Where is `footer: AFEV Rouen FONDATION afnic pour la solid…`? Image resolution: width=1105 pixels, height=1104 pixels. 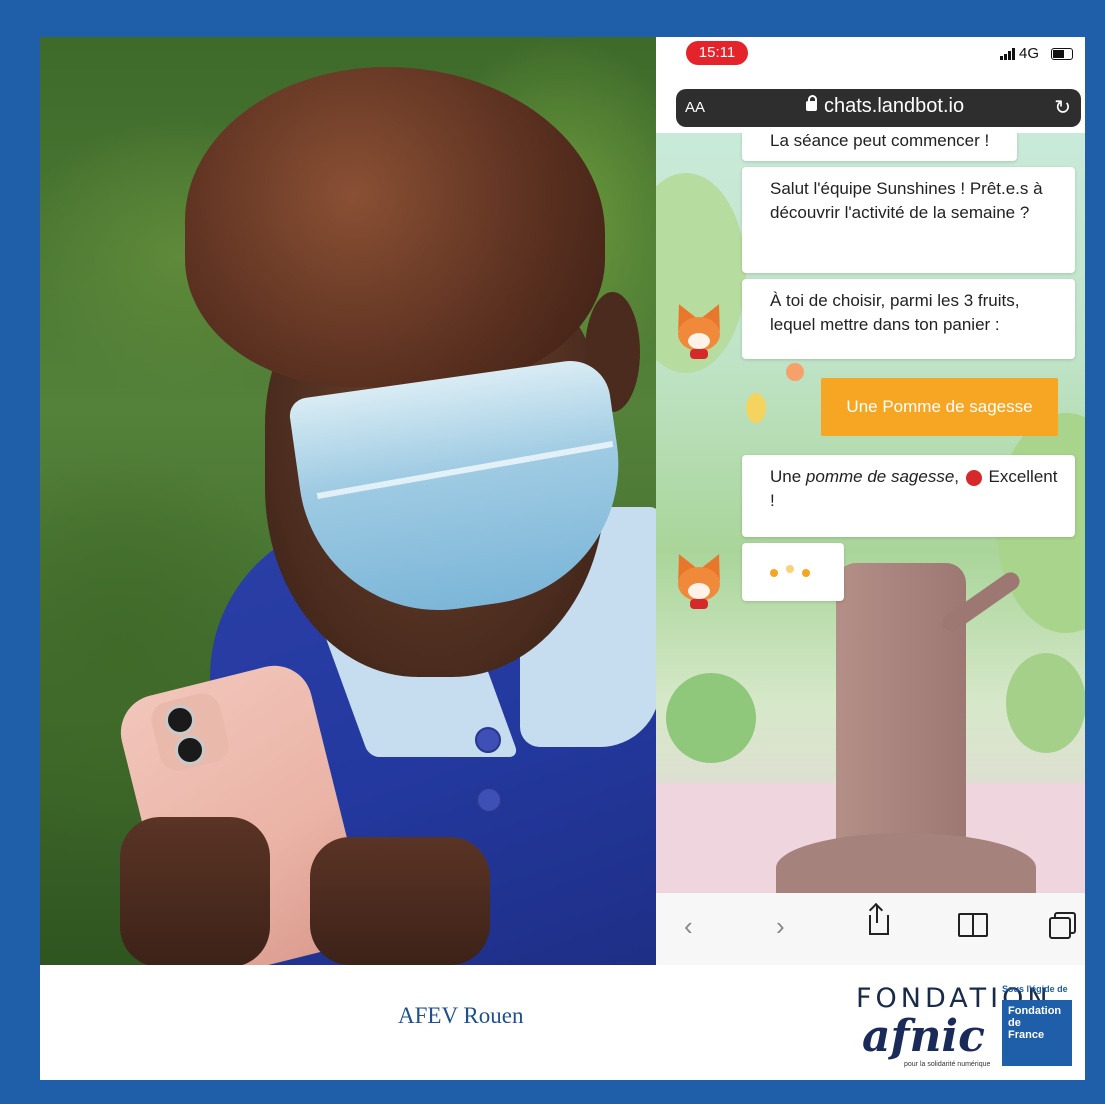 footer: AFEV Rouen FONDATION afnic pour la solid… is located at coordinates (562, 1022).